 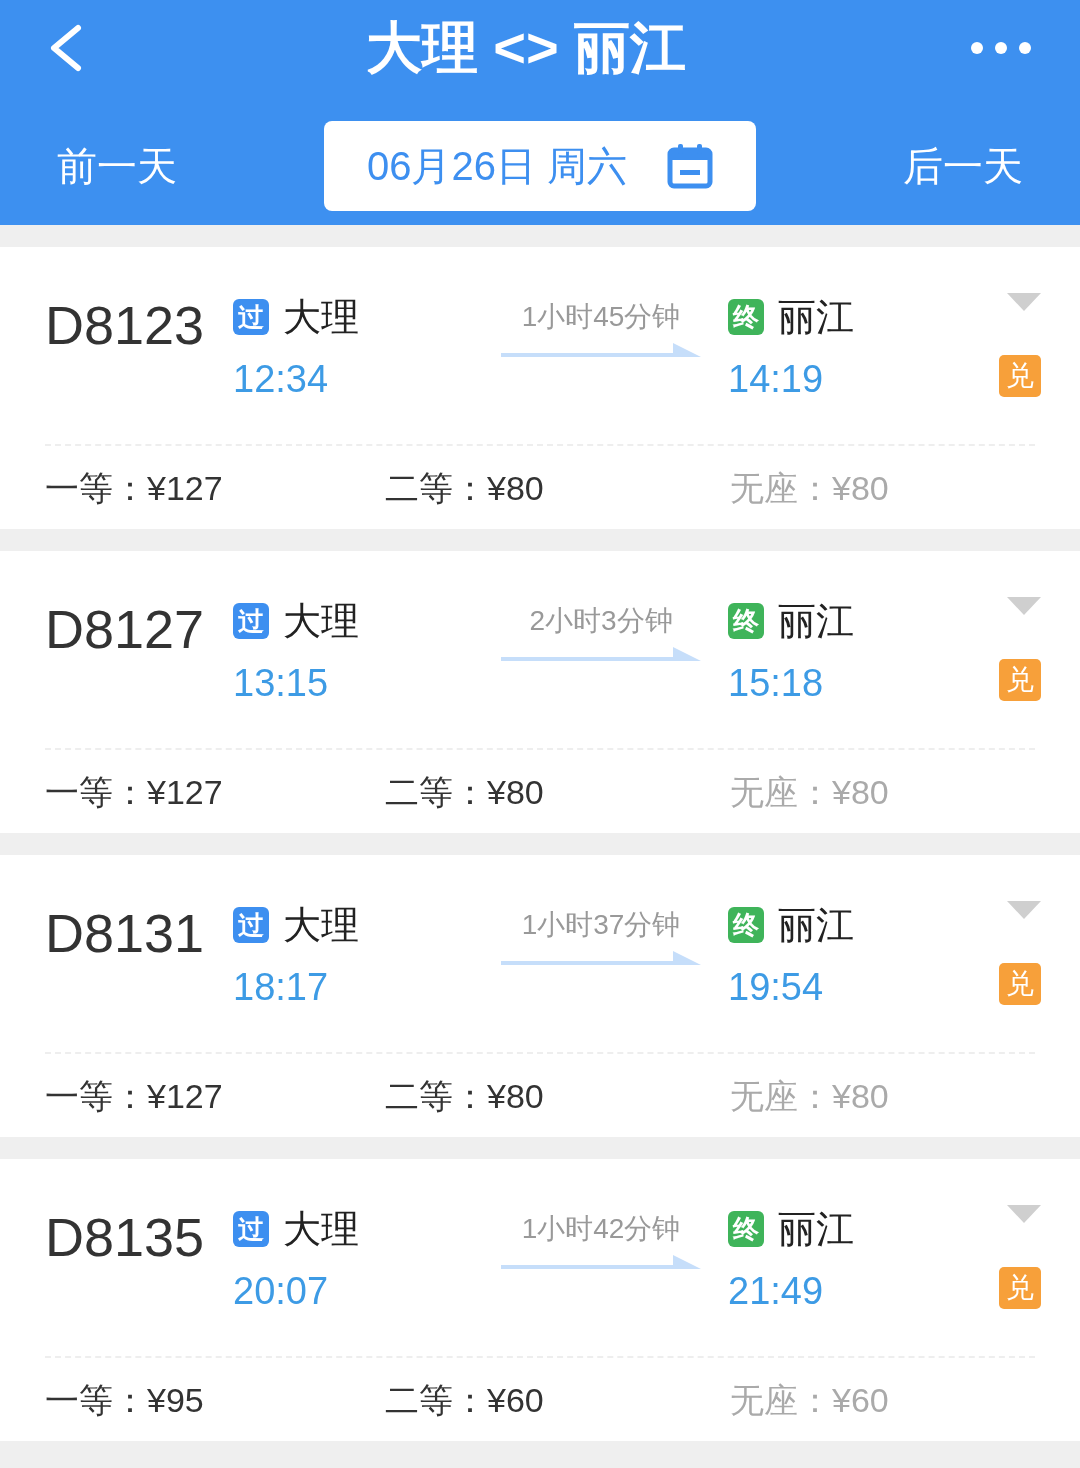 I want to click on arrival-time: 21:49, so click(x=776, y=1291).